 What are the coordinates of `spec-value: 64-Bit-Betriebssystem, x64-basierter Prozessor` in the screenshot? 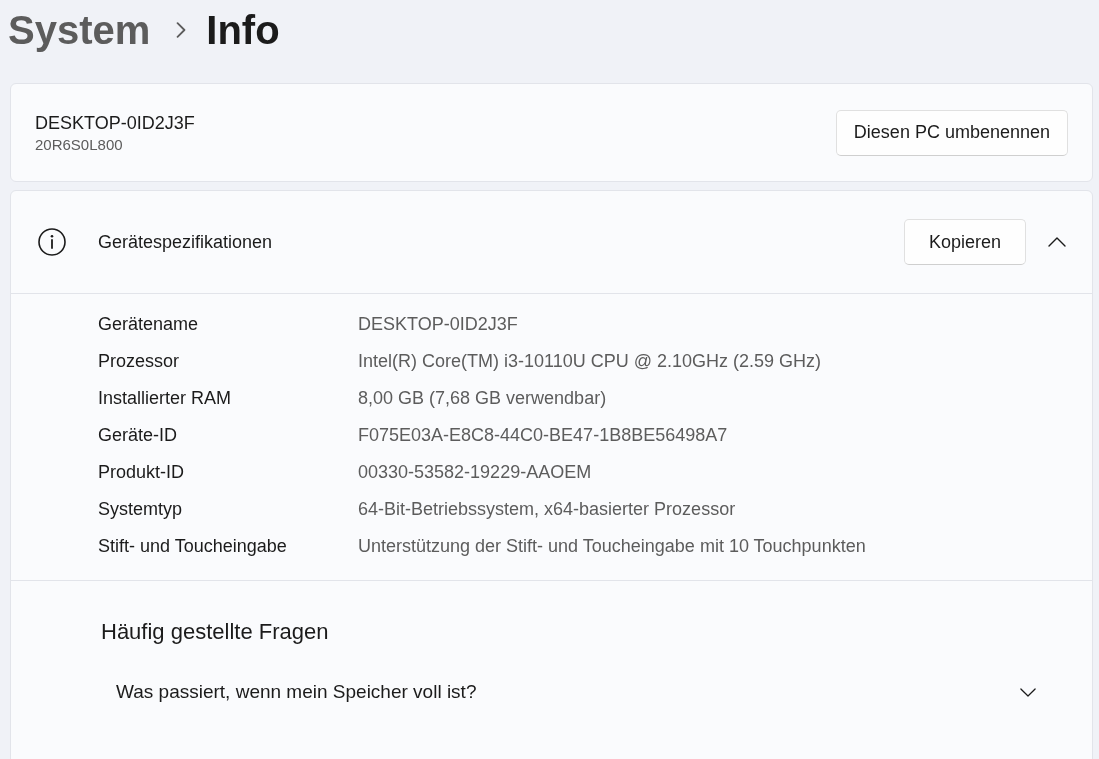 It's located at (547, 509).